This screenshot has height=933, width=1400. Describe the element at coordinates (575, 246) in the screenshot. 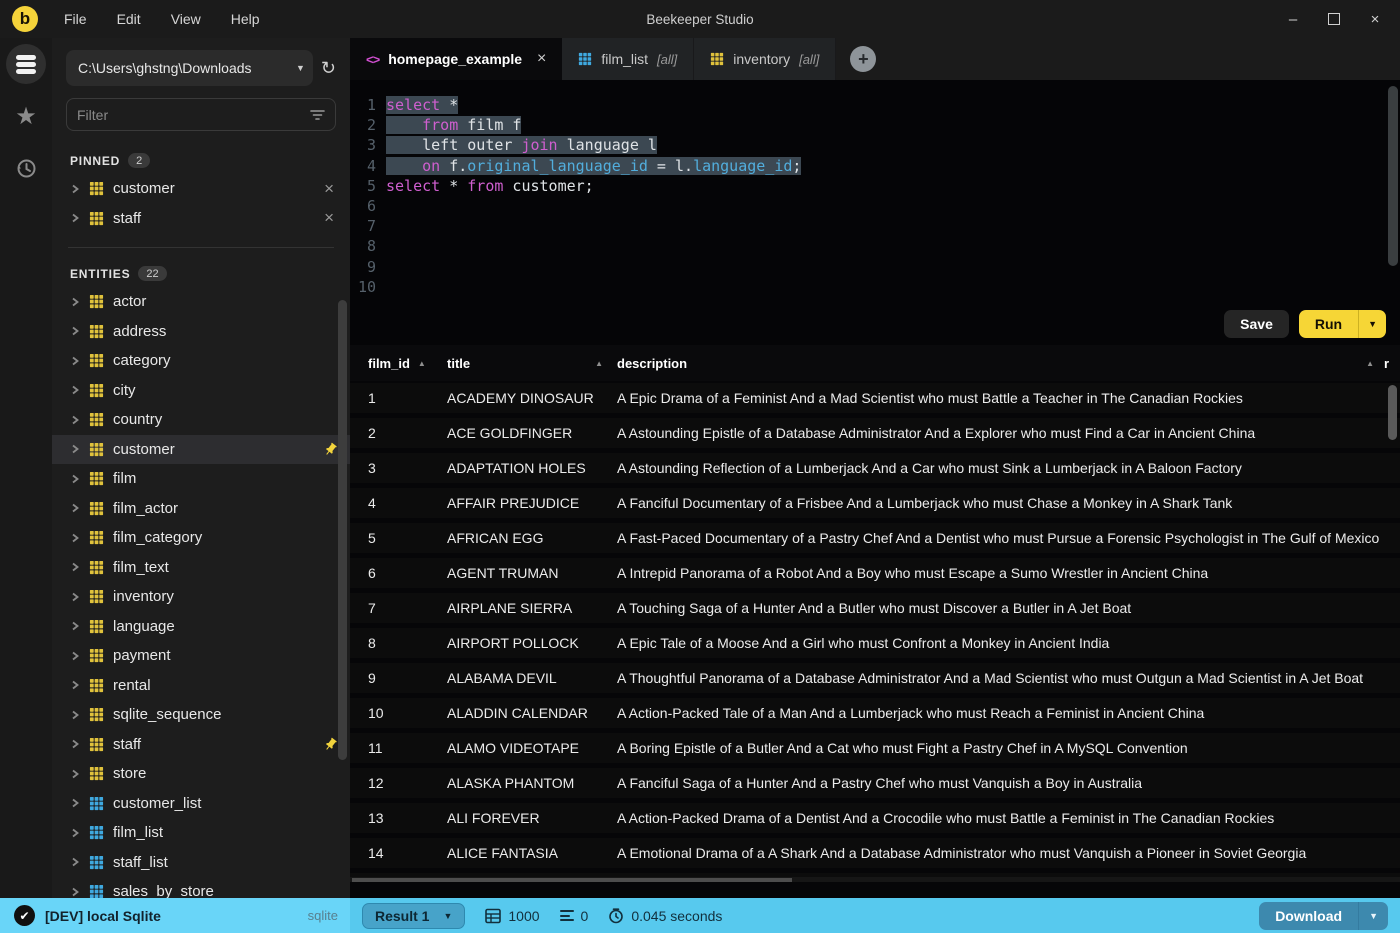

I see `code-line-8: 8` at that location.